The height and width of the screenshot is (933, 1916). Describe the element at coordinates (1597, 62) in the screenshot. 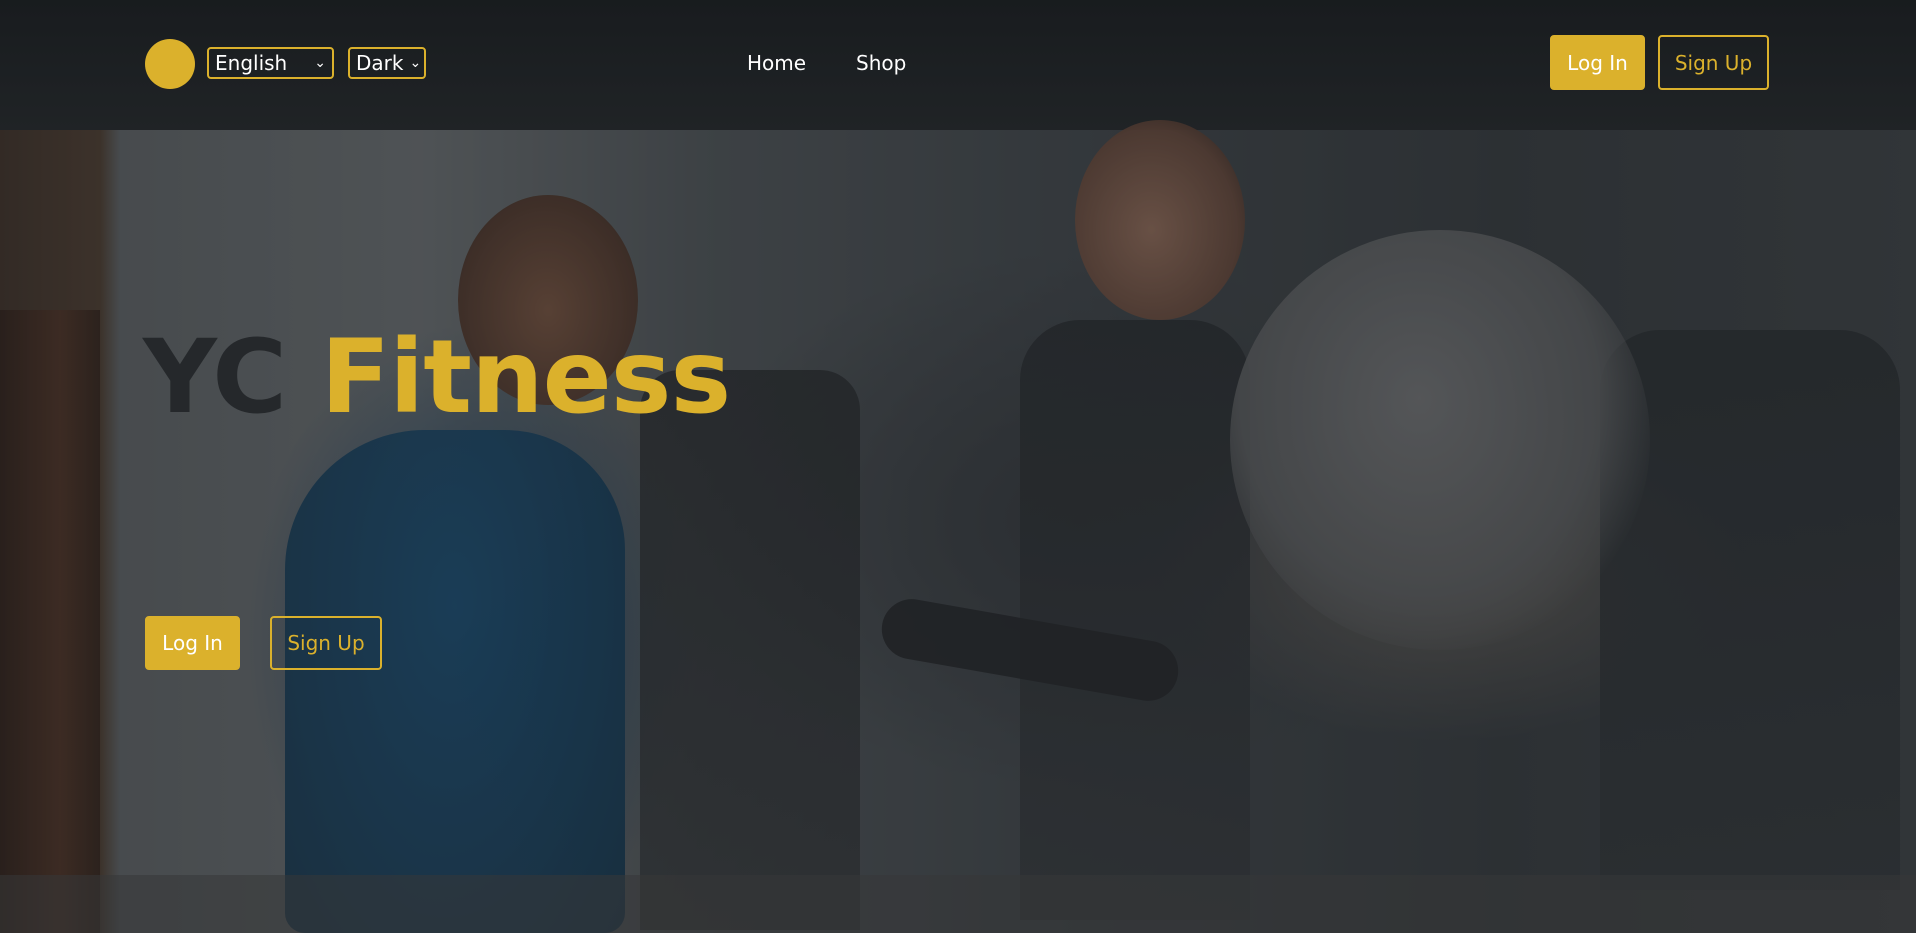

I see `header-login-button: Log In` at that location.